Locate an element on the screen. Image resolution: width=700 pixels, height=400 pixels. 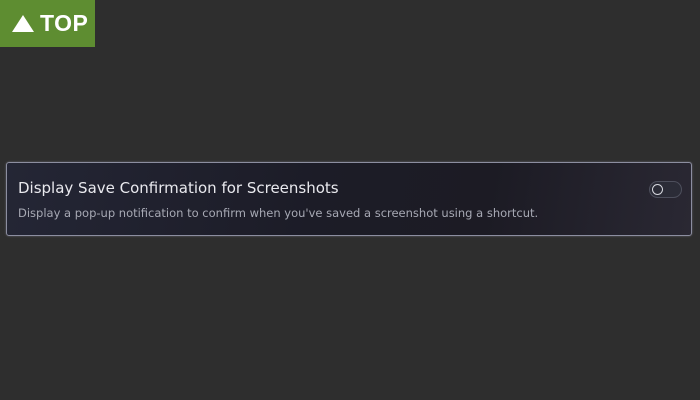
triangle-up-icon is located at coordinates (23, 23).